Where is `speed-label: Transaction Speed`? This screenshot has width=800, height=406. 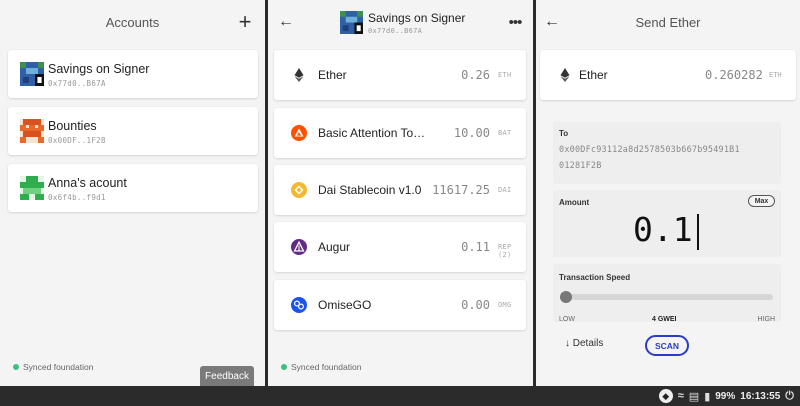
speed-label: Transaction Speed is located at coordinates (595, 277).